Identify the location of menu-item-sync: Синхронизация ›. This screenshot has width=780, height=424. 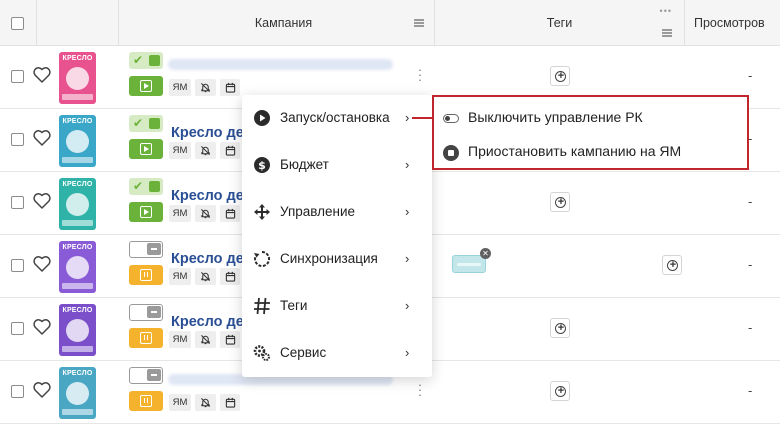
(337, 259).